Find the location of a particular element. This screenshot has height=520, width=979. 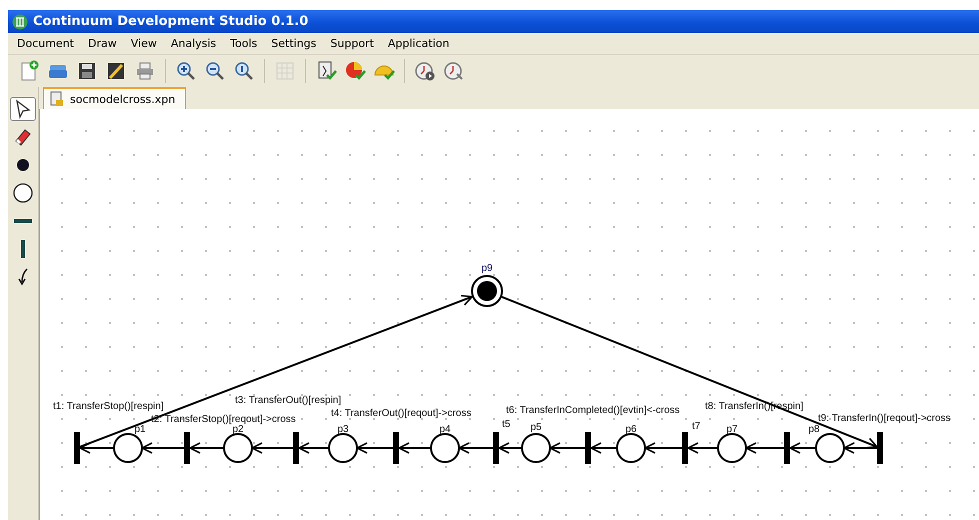

place-label: p7 is located at coordinates (732, 429).